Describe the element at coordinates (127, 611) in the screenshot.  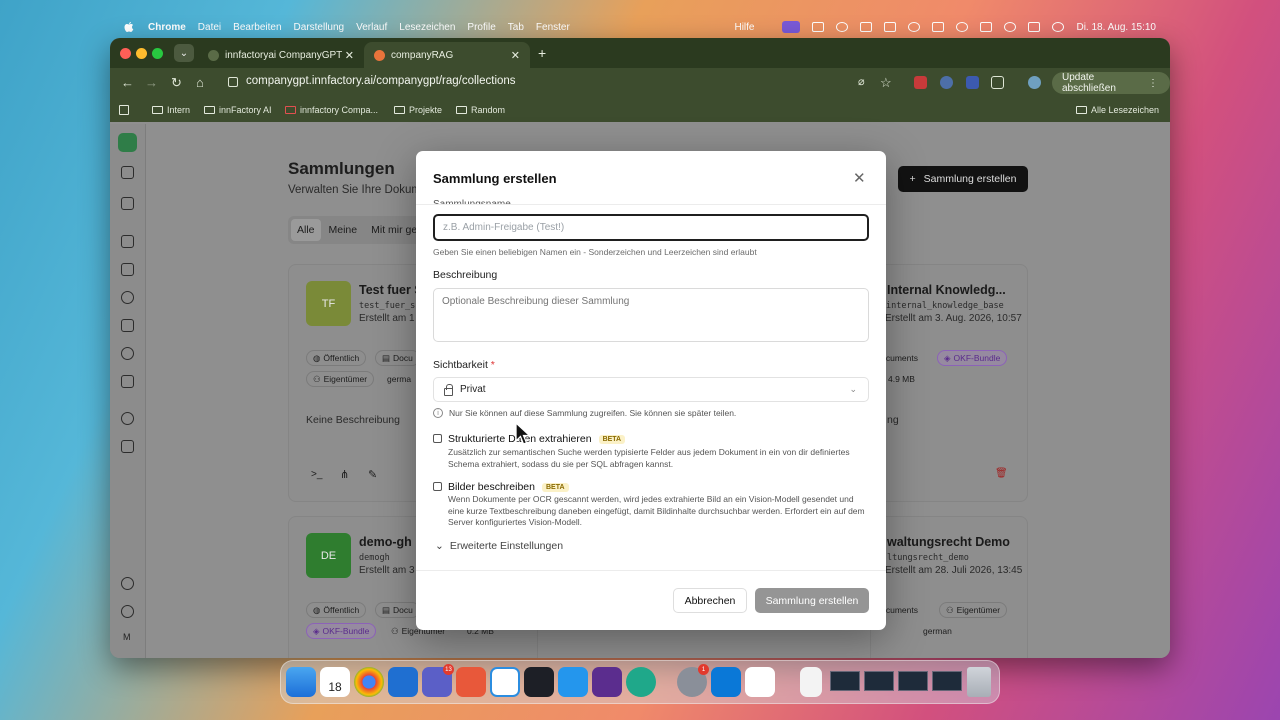
I see `sun-icon` at that location.